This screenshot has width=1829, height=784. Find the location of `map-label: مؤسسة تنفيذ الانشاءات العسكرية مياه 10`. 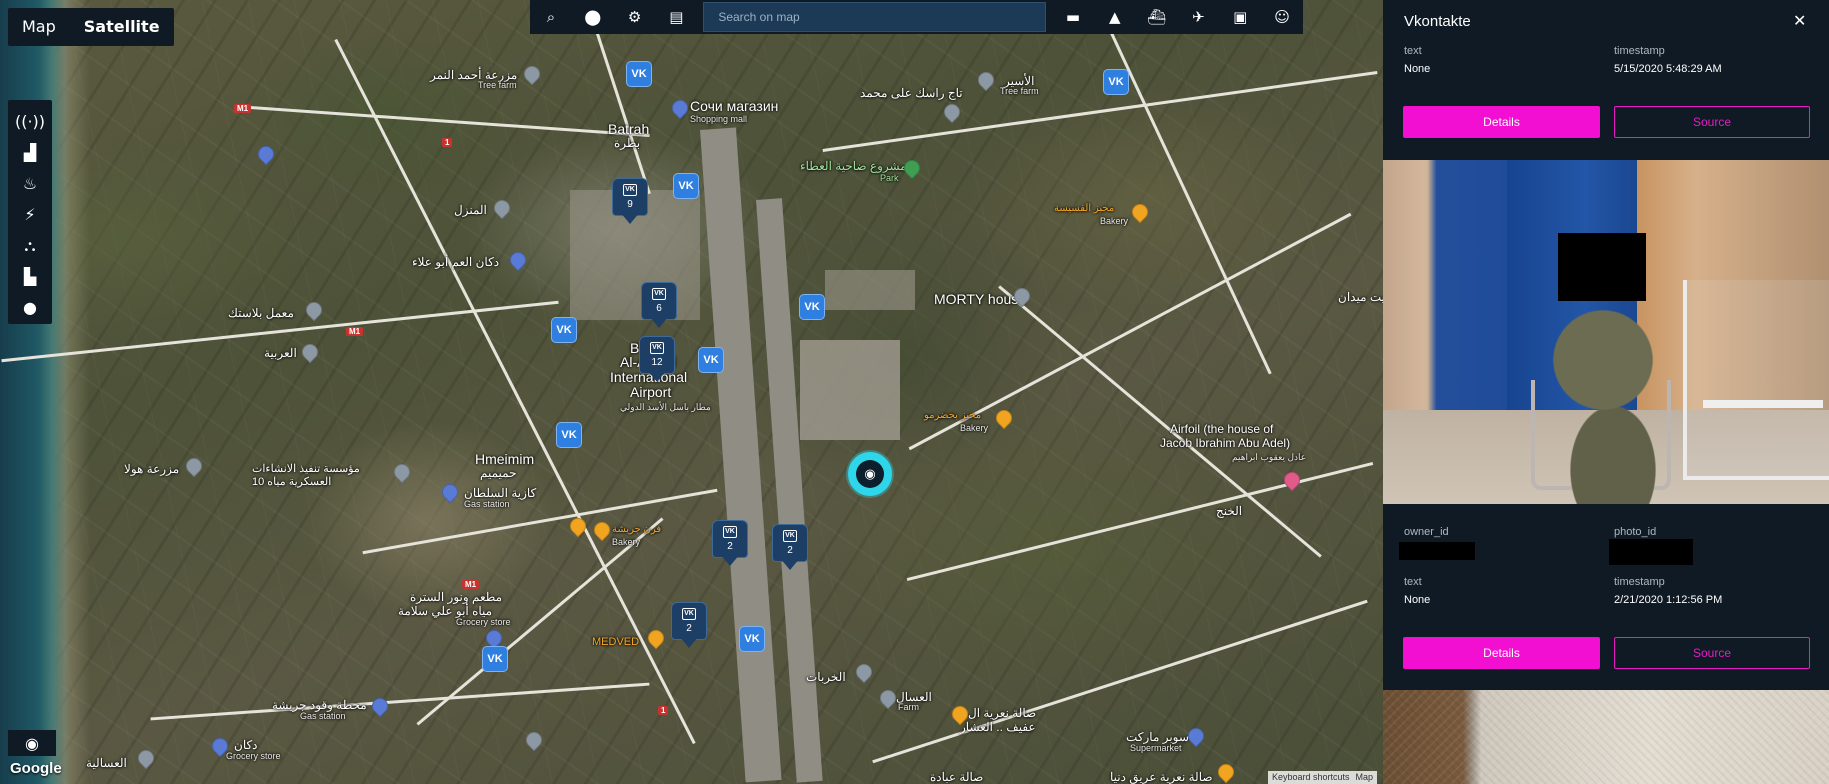

map-label: مؤسسة تنفيذ الانشاءات العسكرية مياه 10 is located at coordinates (306, 475).